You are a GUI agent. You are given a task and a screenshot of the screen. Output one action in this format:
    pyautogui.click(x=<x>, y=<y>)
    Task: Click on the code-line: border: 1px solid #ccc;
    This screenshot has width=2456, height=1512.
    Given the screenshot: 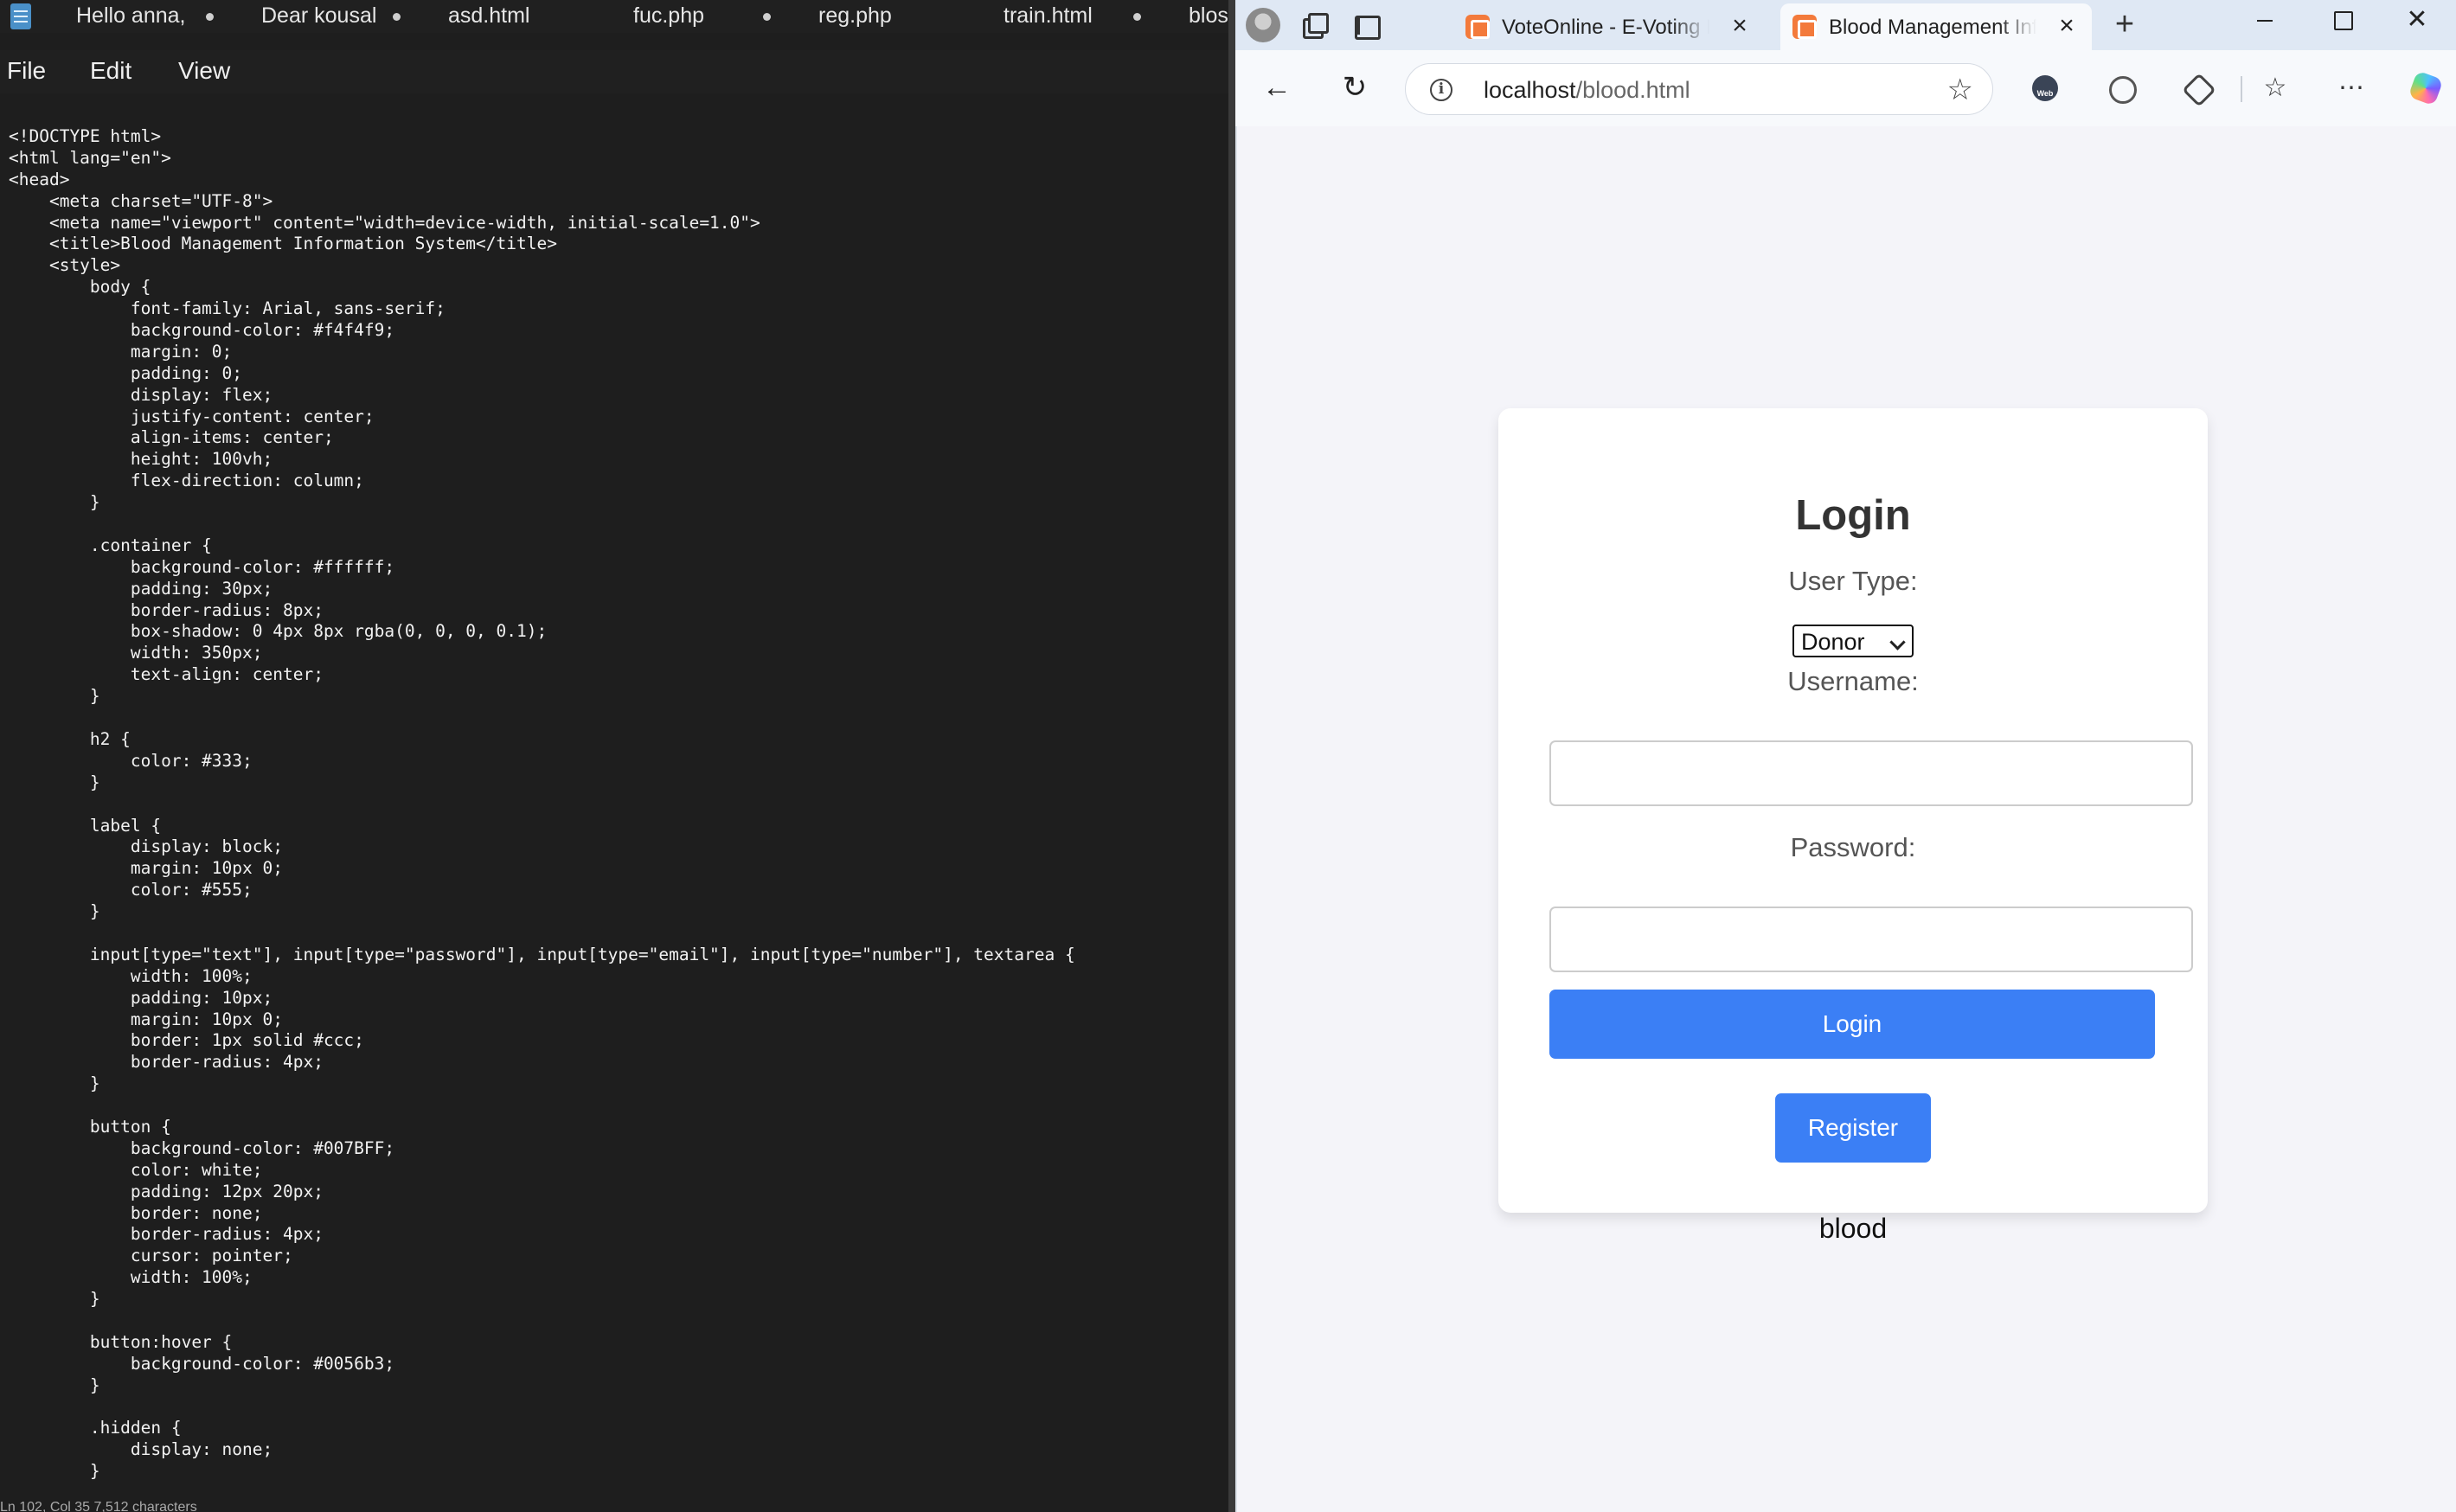 What is the action you would take?
    pyautogui.click(x=187, y=1040)
    